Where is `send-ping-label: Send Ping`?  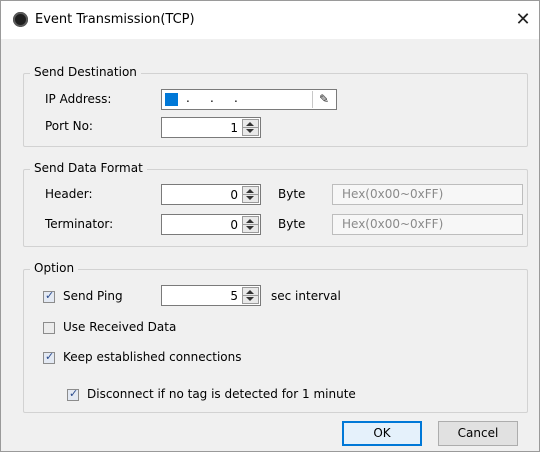 send-ping-label: Send Ping is located at coordinates (93, 296).